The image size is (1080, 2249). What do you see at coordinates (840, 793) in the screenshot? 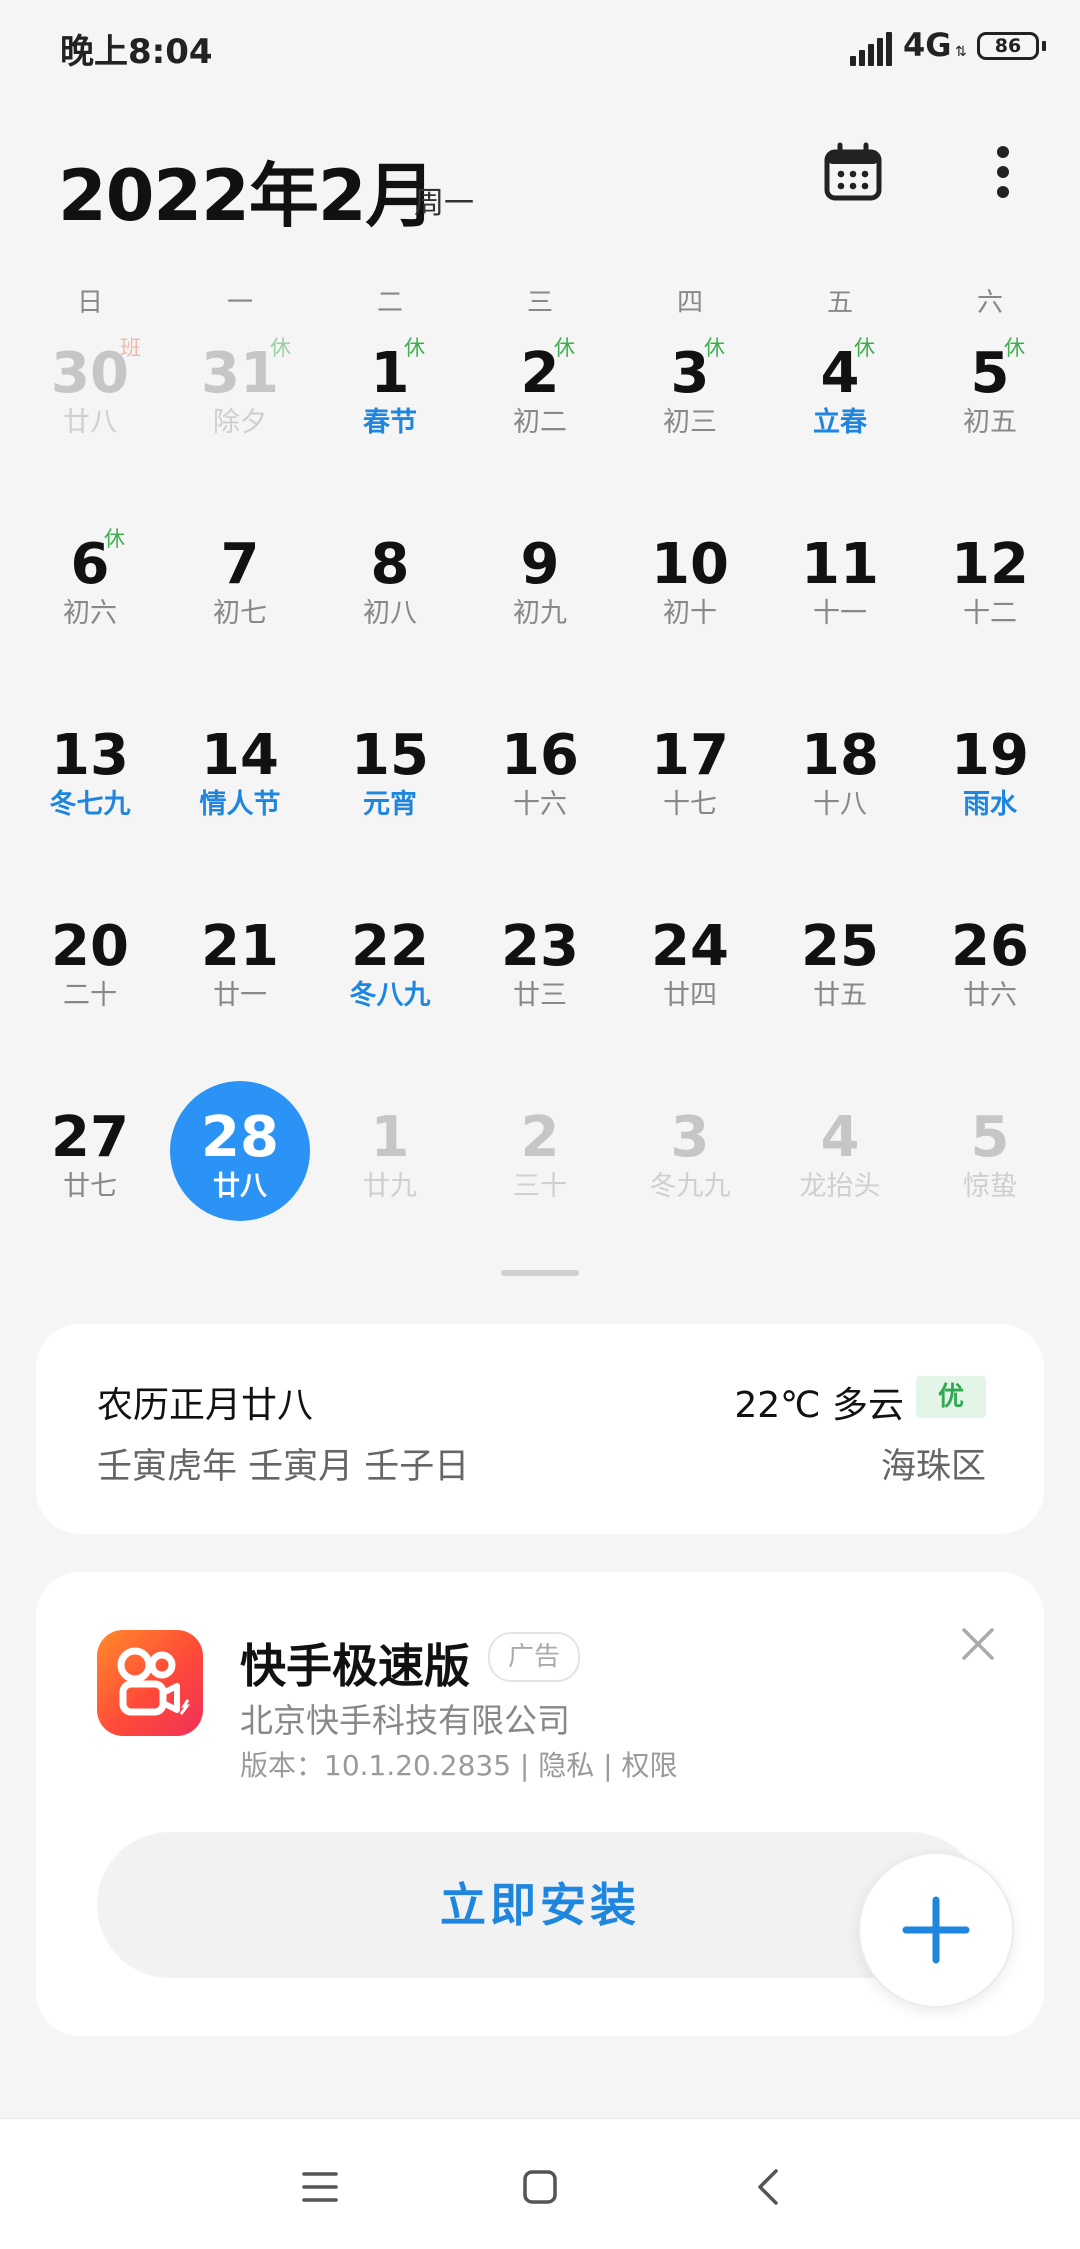
I see `calendar-day: 18 十八` at bounding box center [840, 793].